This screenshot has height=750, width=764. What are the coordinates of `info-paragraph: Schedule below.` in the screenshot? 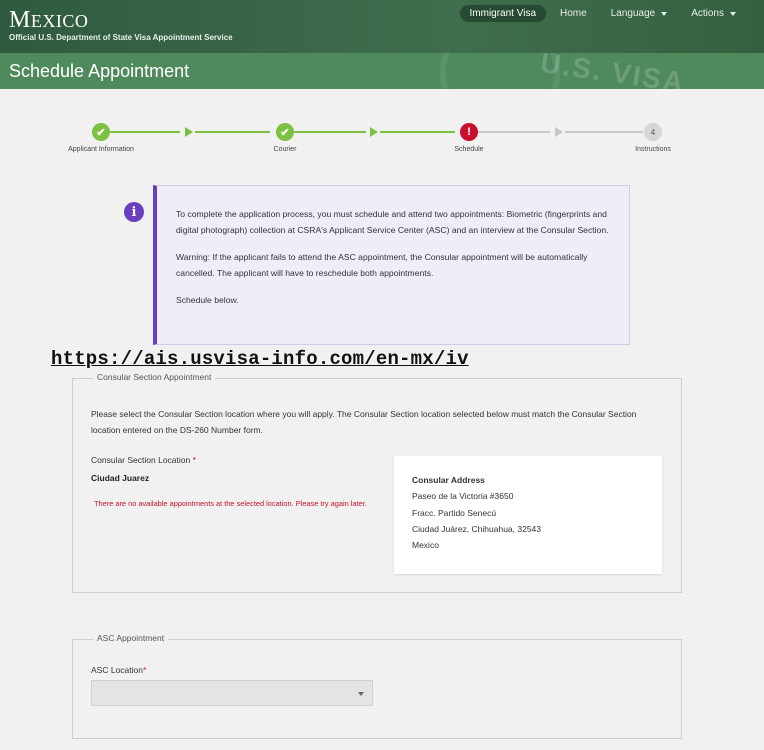 It's located at (207, 300).